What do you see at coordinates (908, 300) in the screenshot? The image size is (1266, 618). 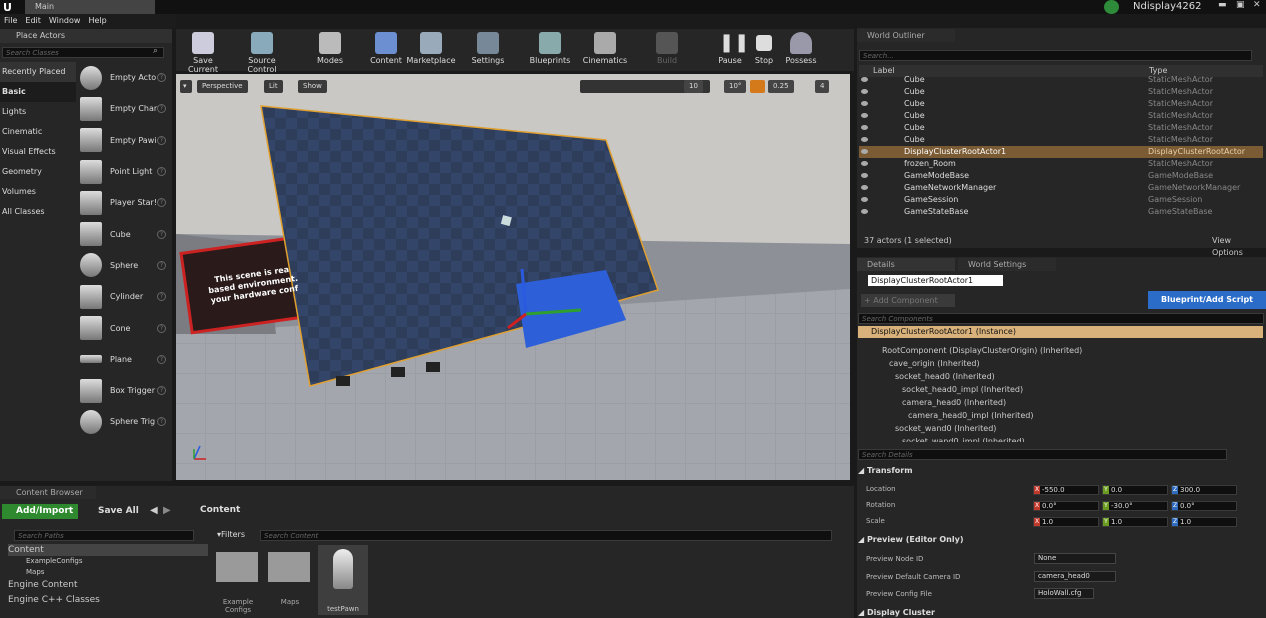 I see `add-component-button: + Add Component` at bounding box center [908, 300].